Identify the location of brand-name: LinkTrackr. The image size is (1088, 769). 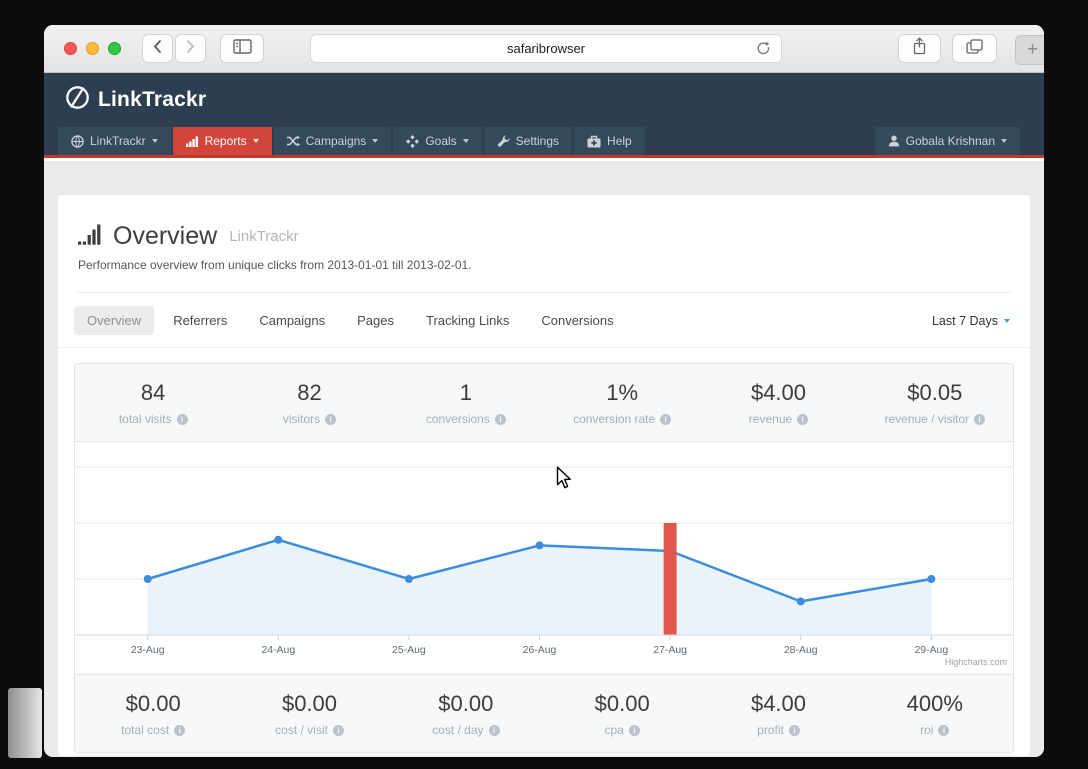
(152, 99).